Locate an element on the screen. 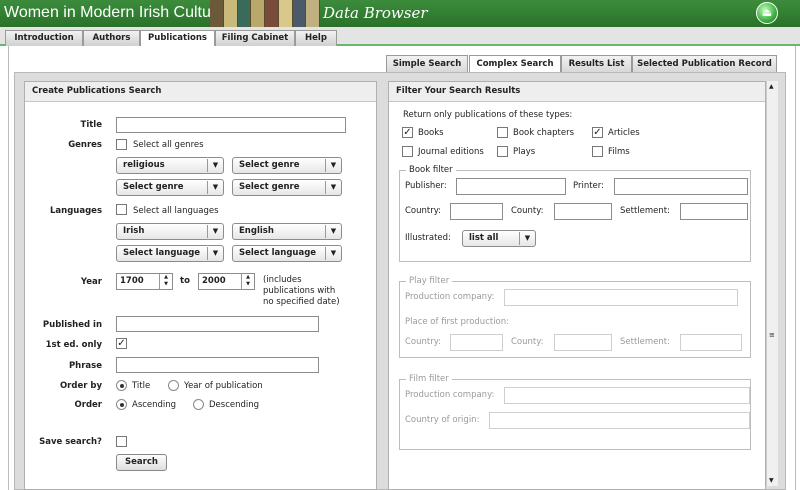 This screenshot has height=490, width=800. title-label: Title is located at coordinates (91, 125).